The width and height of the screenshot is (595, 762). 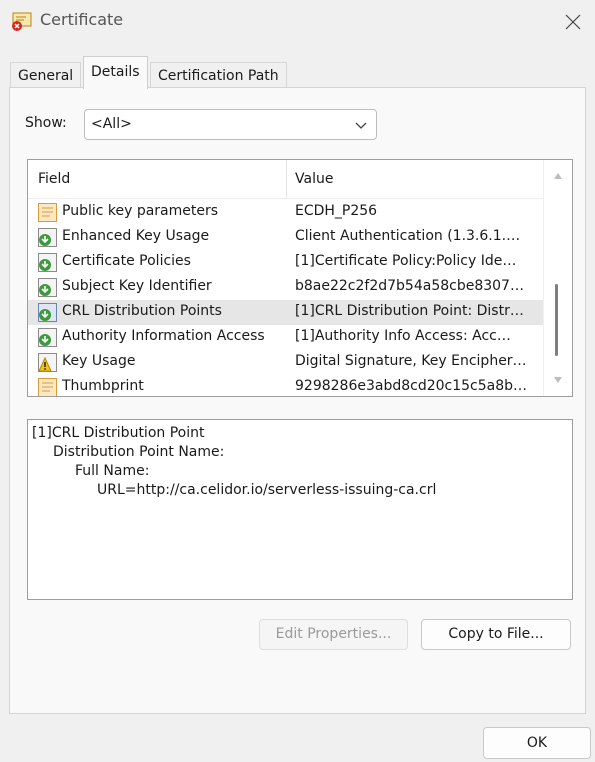 I want to click on detail-line: Distribution Point Name:, so click(x=139, y=452).